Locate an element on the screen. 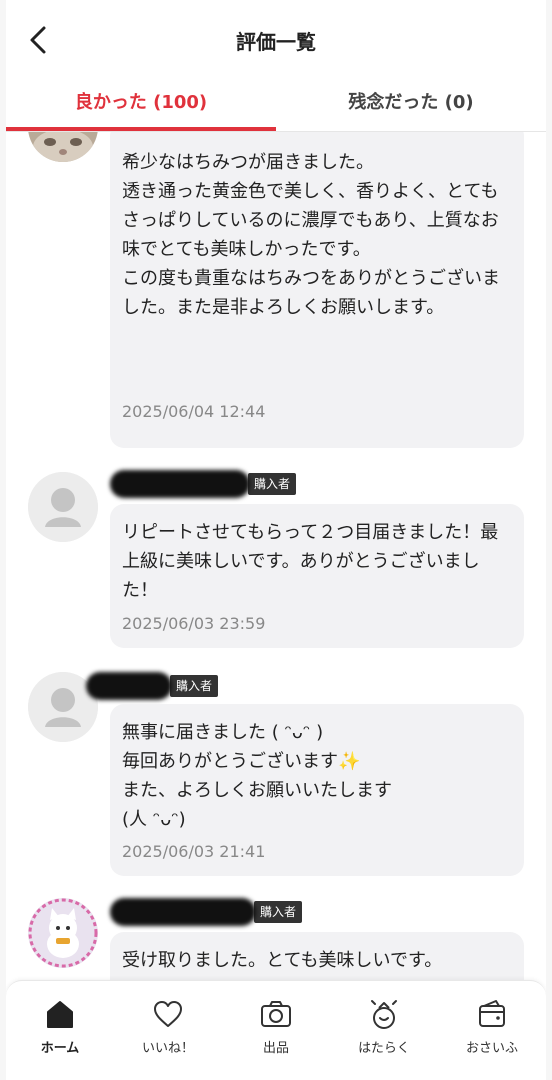 This screenshot has width=552, height=1080. camera-icon is located at coordinates (276, 1014).